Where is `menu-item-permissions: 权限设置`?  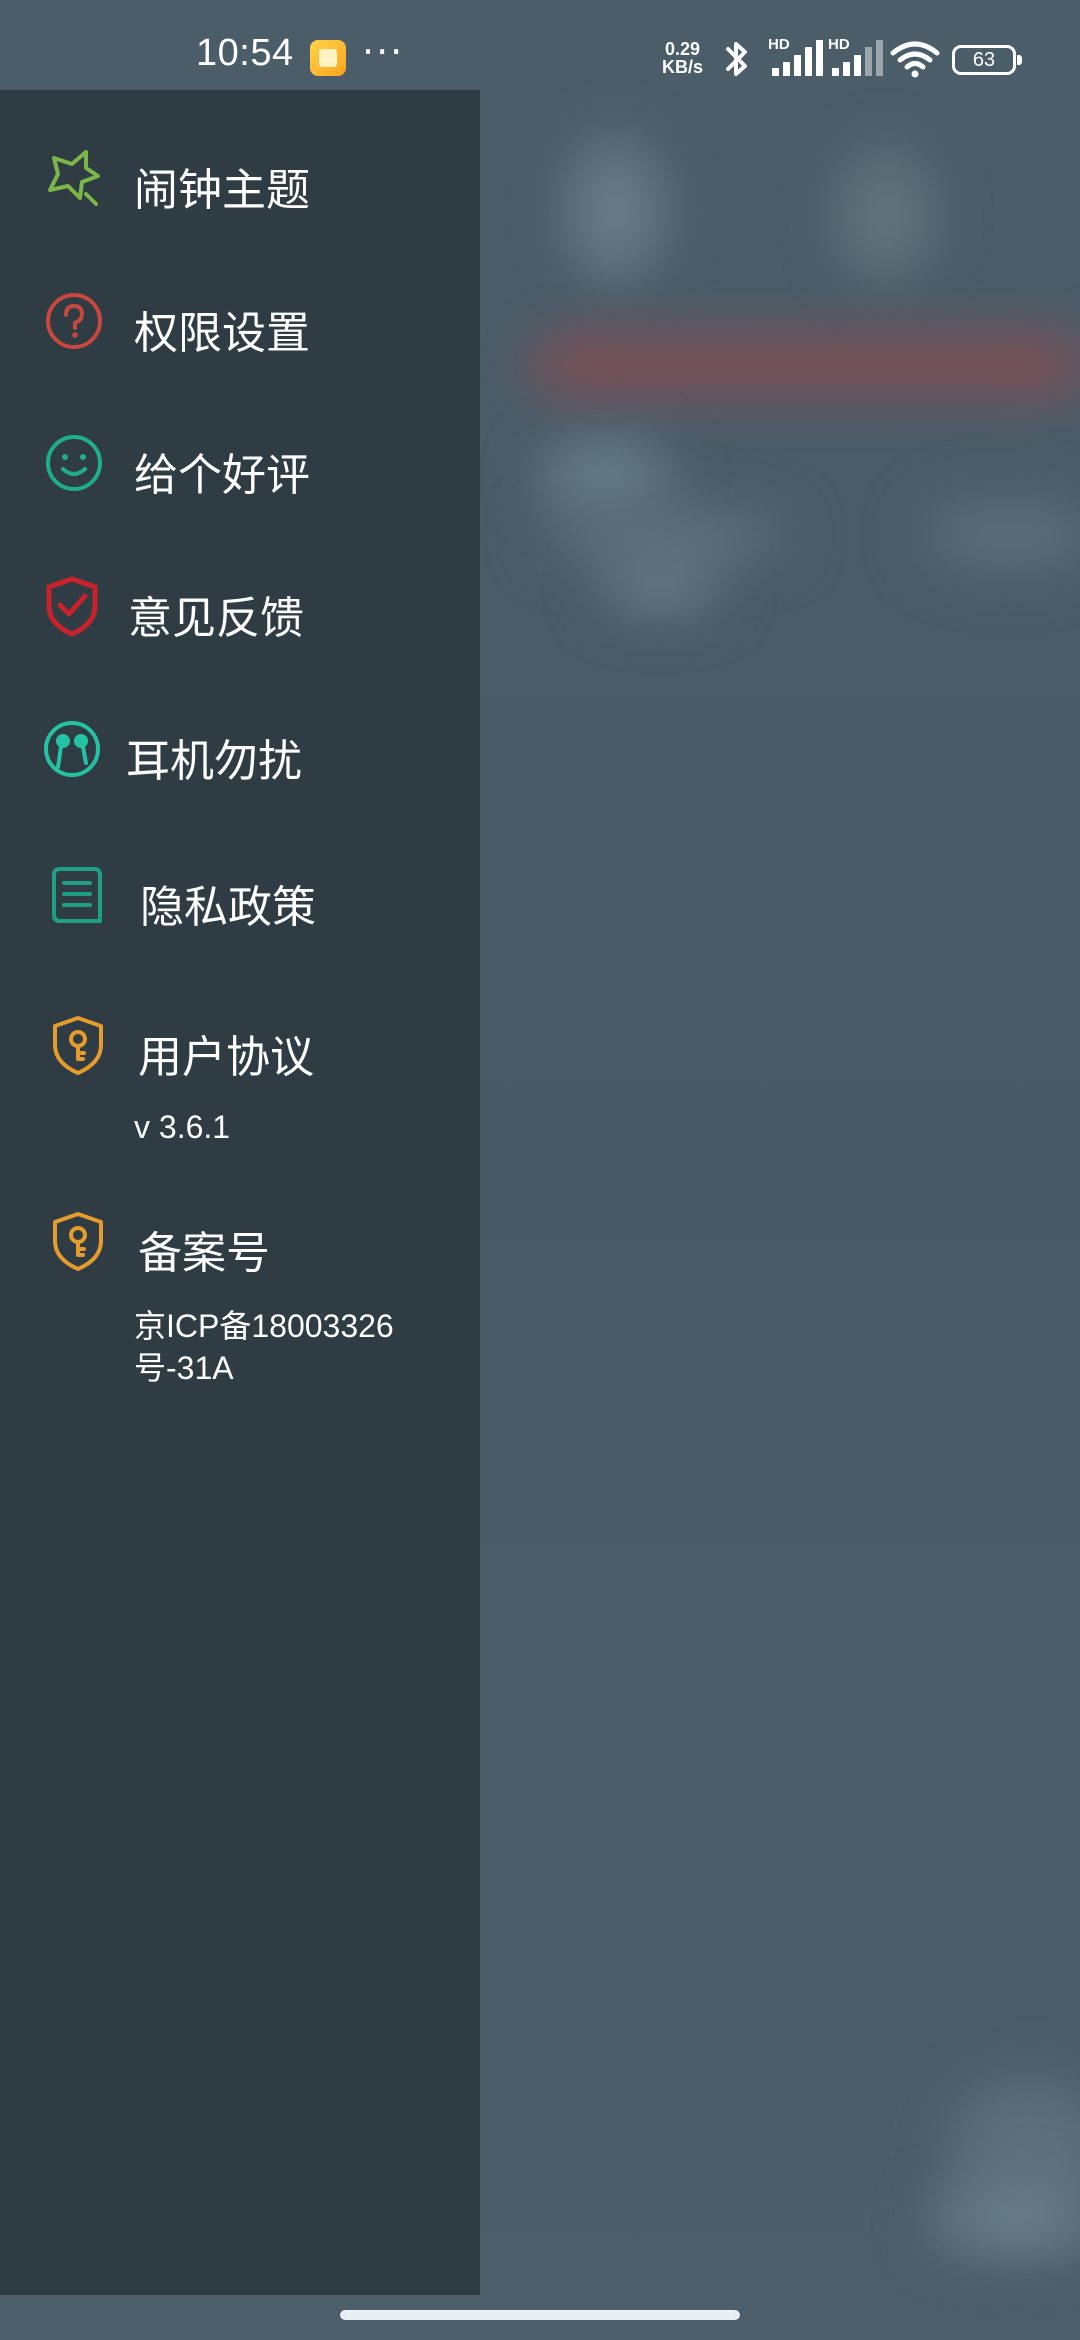 menu-item-permissions: 权限设置 is located at coordinates (240, 321).